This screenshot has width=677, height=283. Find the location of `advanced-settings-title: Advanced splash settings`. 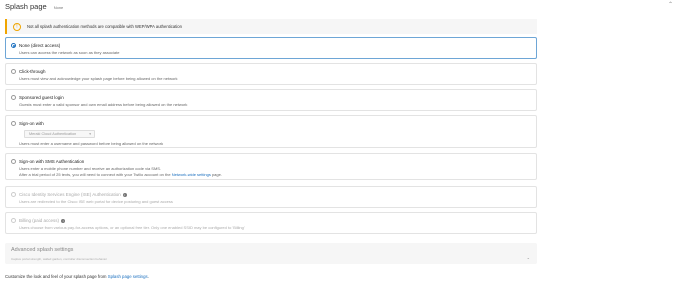

advanced-settings-title: Advanced splash settings is located at coordinates (42, 250).